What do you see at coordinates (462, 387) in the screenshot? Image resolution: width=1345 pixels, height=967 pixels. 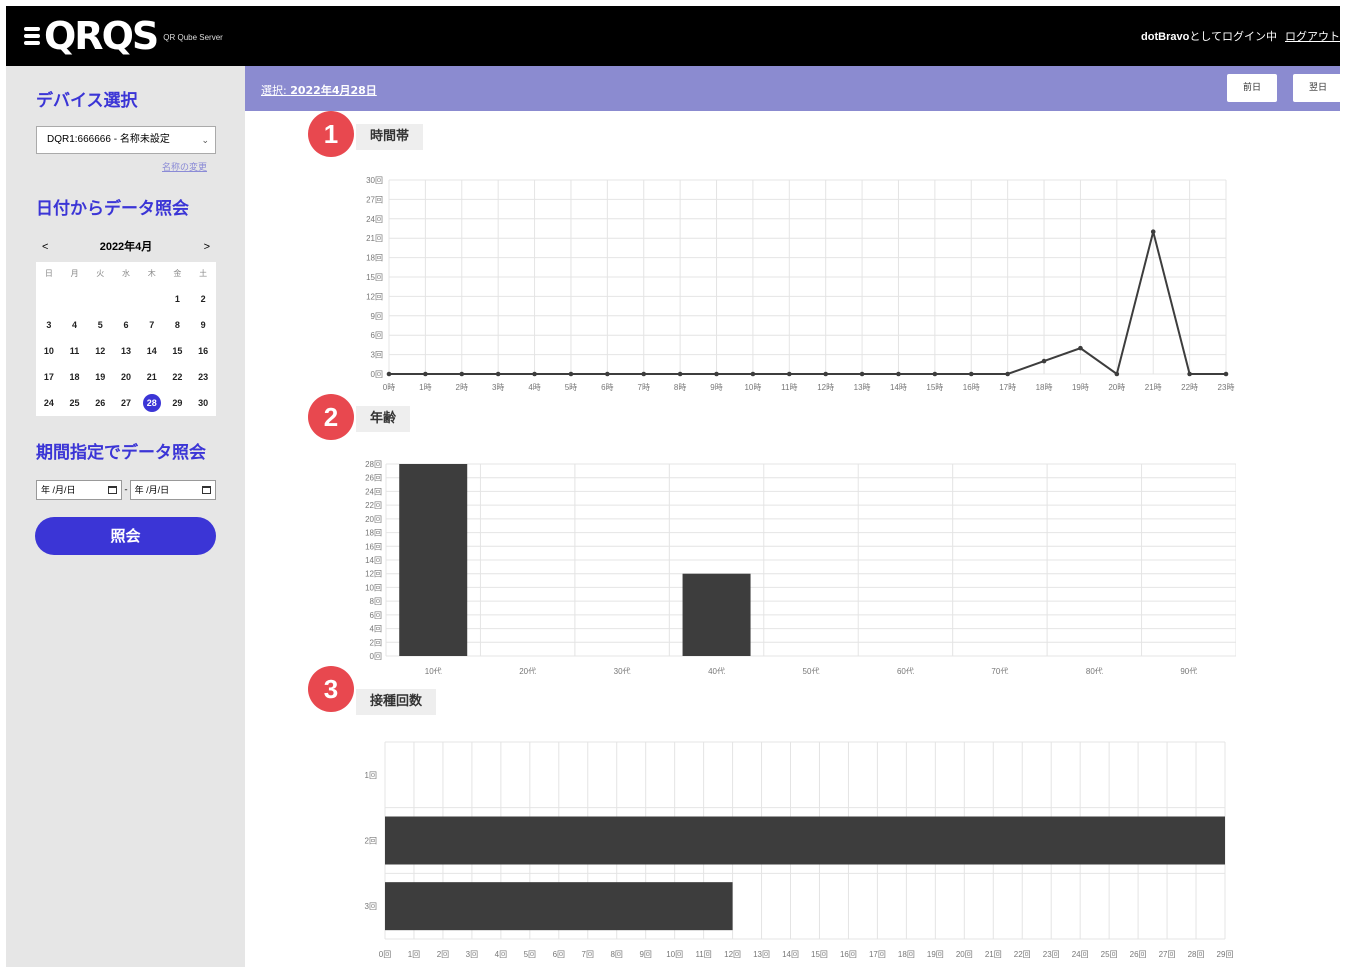 I see `x-tick-label: 2時` at bounding box center [462, 387].